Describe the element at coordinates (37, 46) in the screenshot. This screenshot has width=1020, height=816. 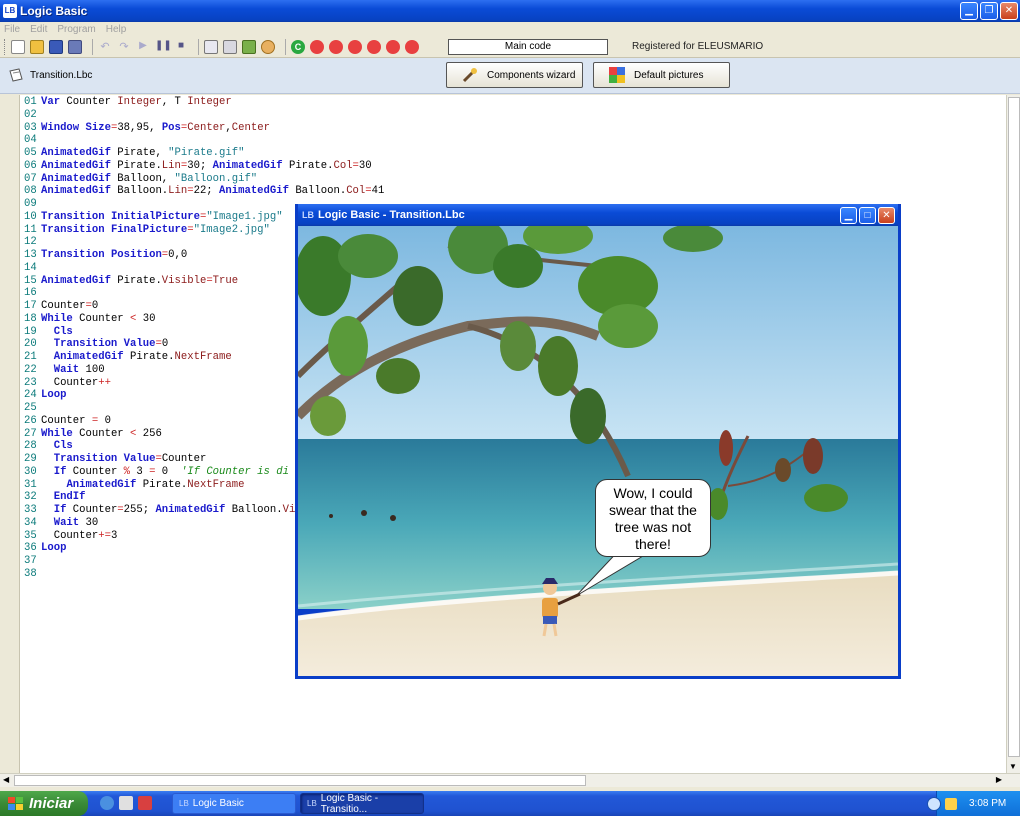
I see `open-folder-icon` at that location.